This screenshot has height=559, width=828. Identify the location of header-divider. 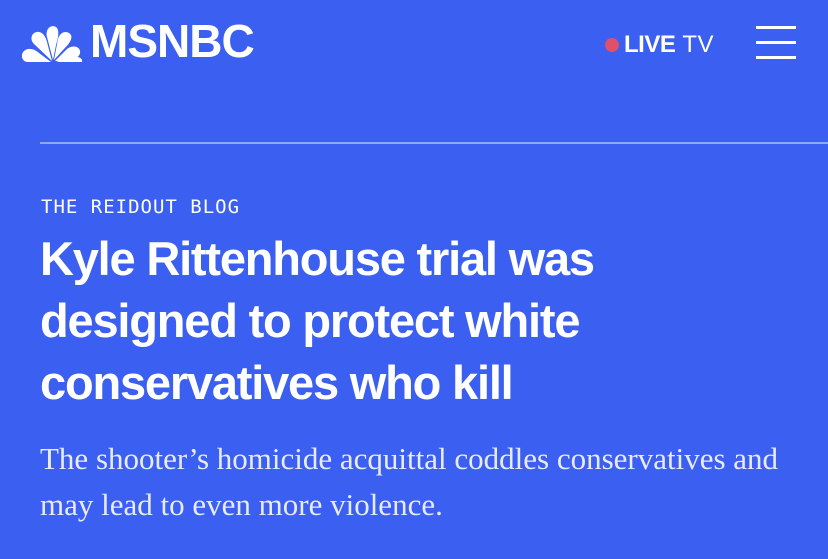
(434, 143).